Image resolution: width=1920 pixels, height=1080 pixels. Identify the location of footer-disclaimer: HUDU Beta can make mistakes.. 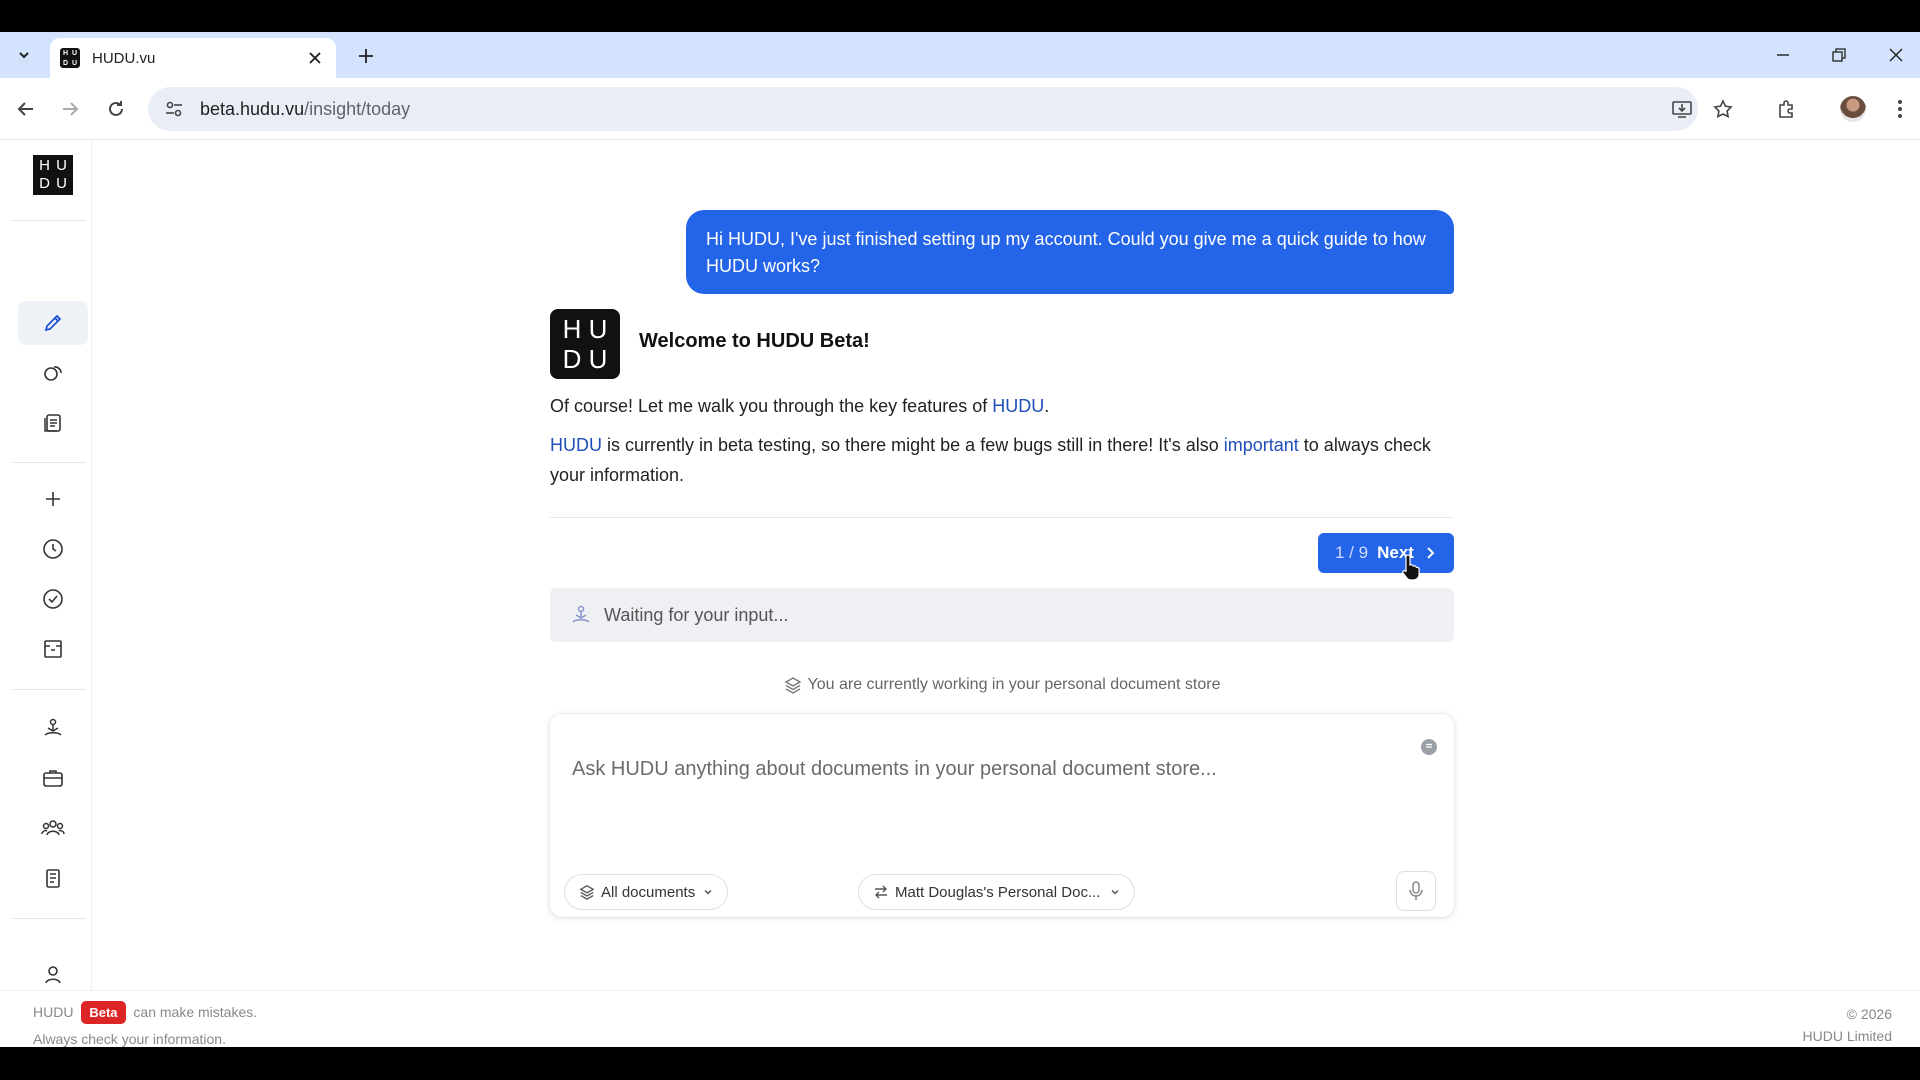
(145, 1012).